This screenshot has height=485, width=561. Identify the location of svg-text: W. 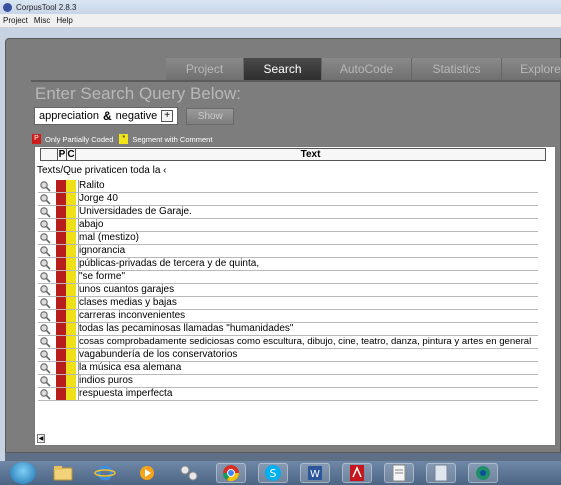
(315, 474).